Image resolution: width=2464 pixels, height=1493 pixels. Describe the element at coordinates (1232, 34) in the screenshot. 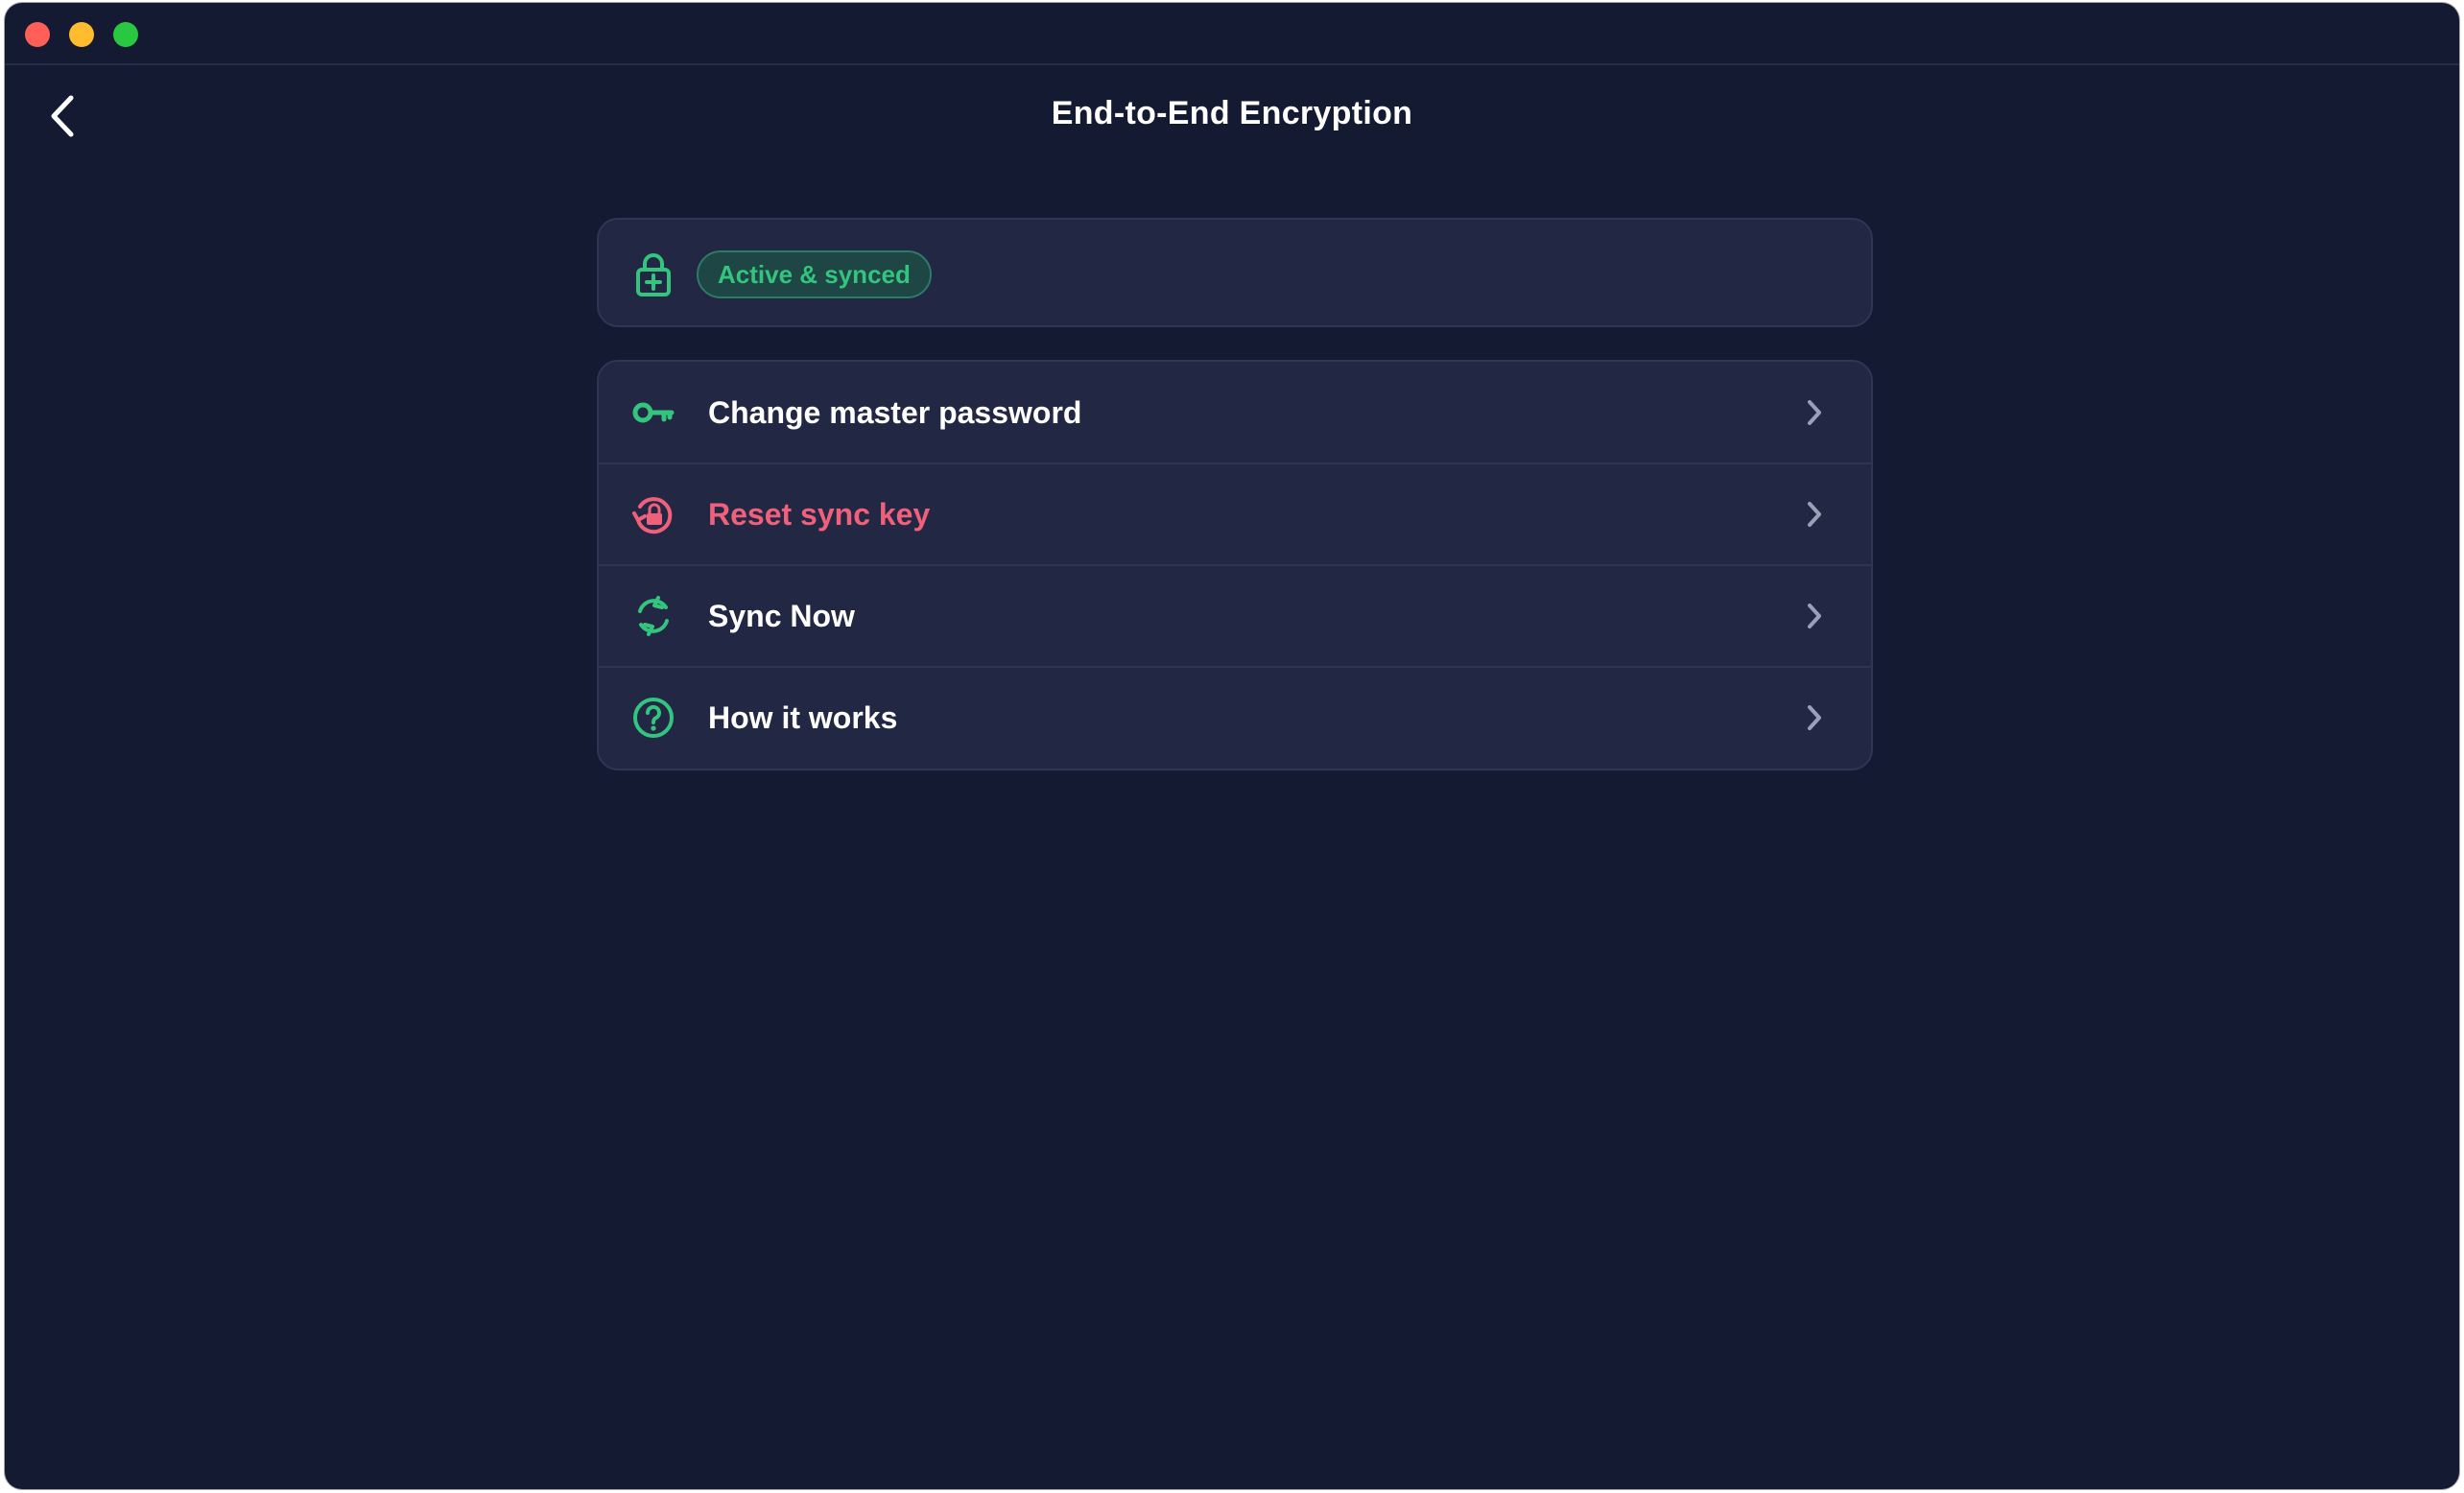

I see `title-bar` at that location.